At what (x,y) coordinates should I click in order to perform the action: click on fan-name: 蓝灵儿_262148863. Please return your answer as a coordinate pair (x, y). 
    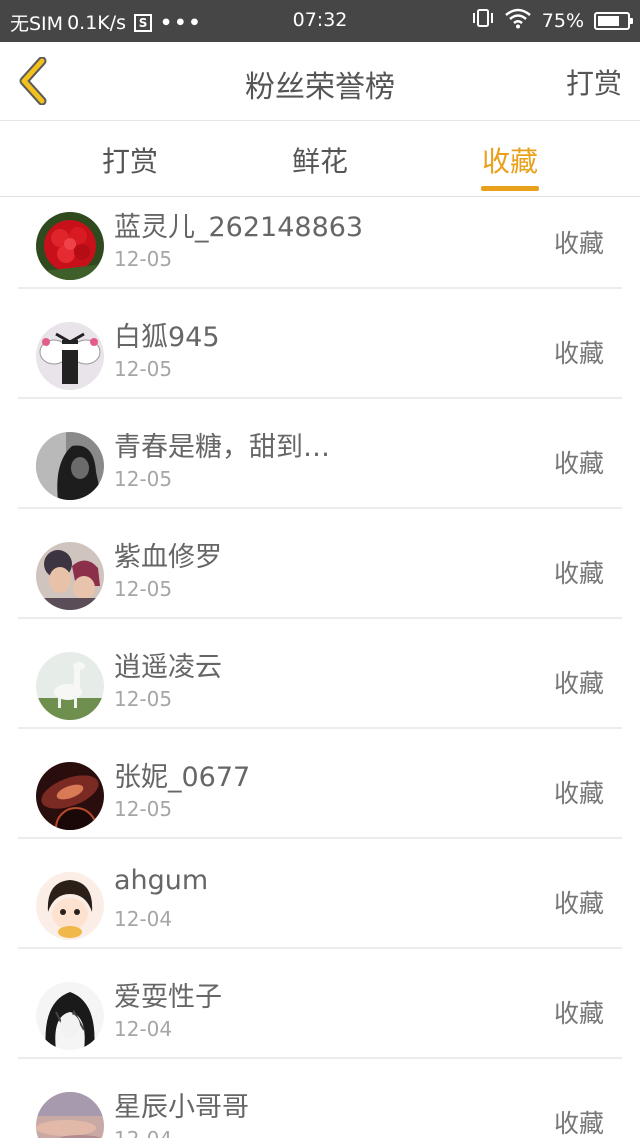
    Looking at the image, I should click on (239, 227).